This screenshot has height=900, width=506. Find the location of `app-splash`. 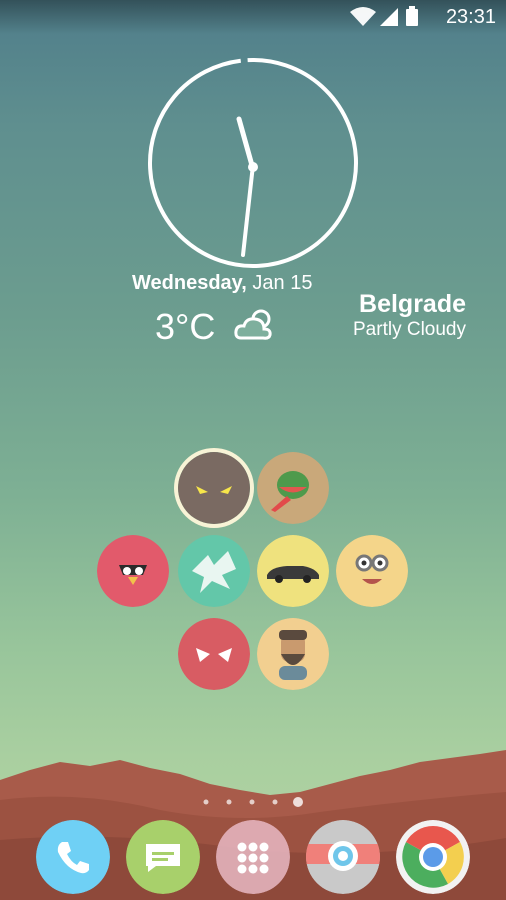

app-splash is located at coordinates (214, 571).